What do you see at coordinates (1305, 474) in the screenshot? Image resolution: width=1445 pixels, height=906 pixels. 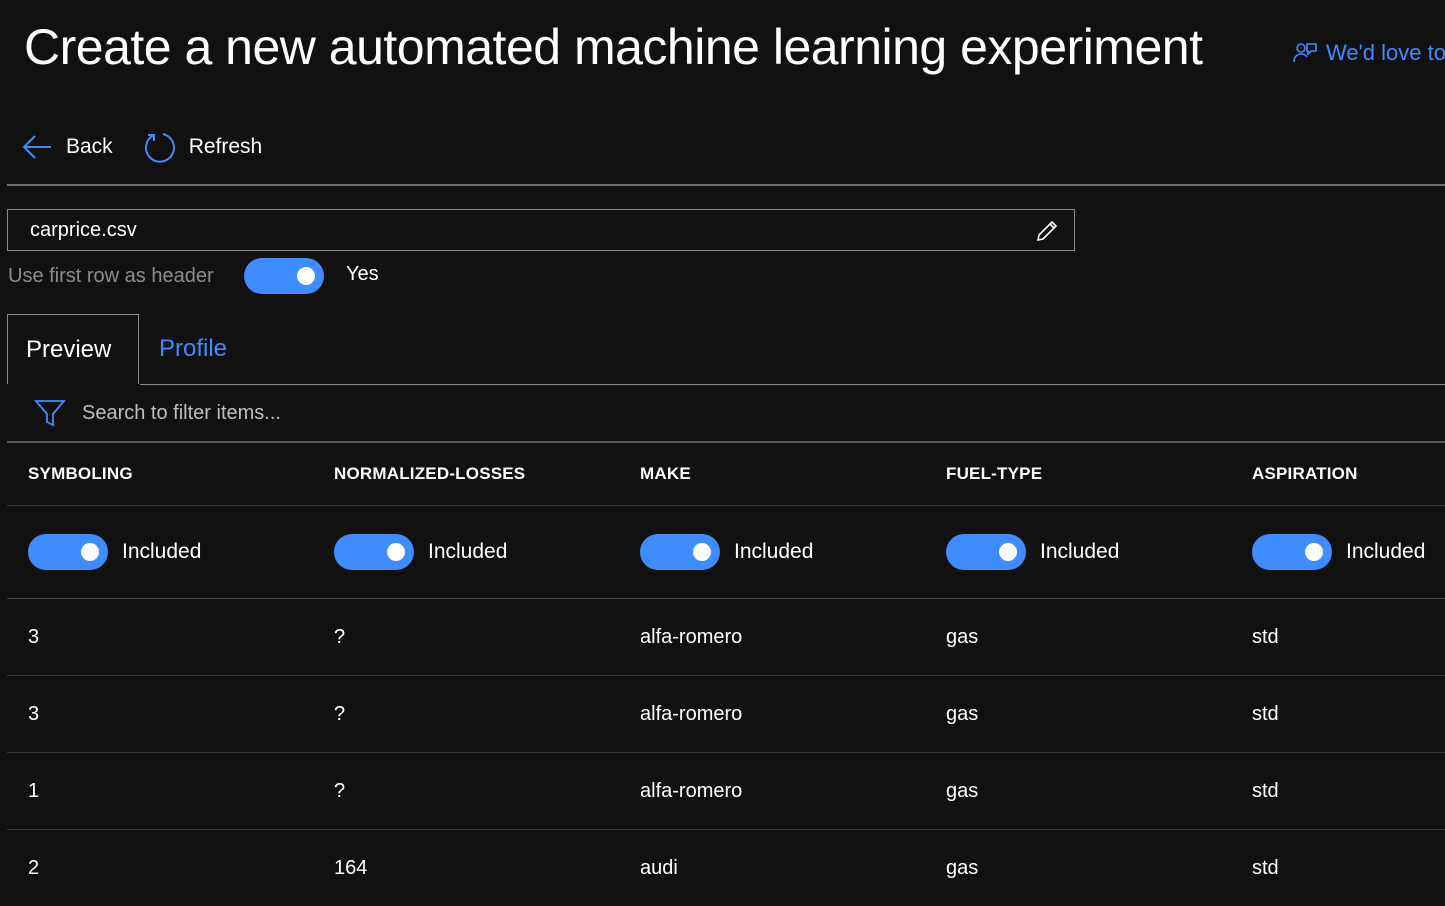 I see `column-header: ASPIRATION` at bounding box center [1305, 474].